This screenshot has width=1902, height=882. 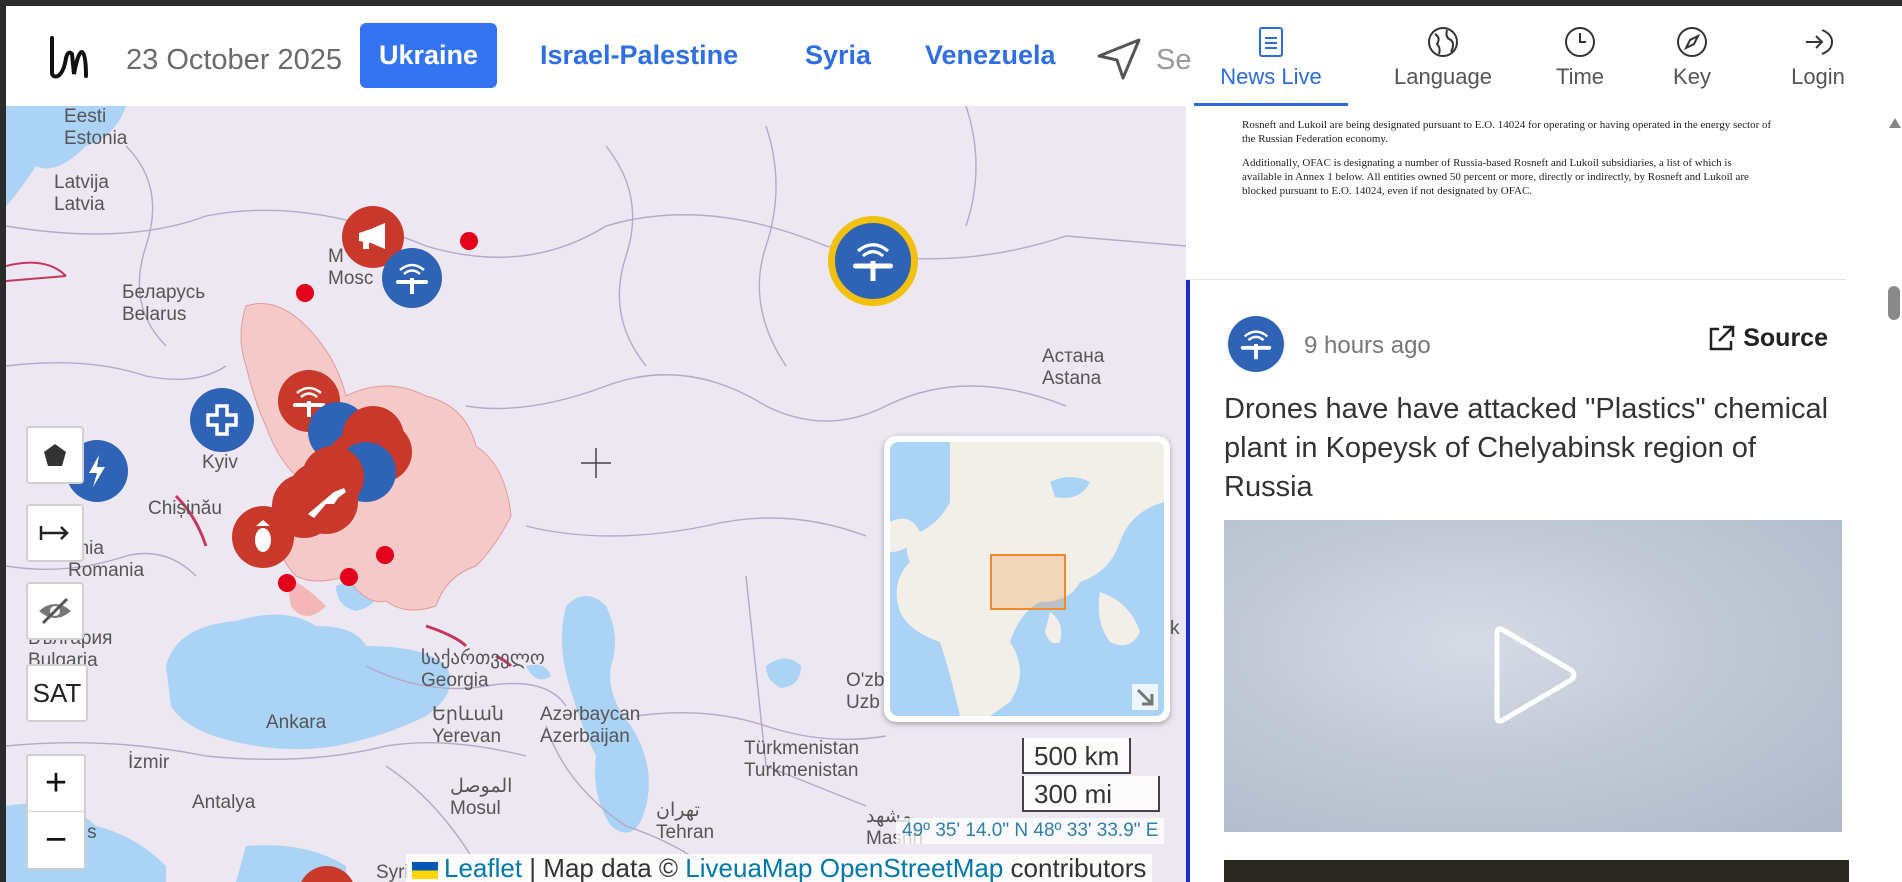 I want to click on source-link: Source, so click(x=1767, y=338).